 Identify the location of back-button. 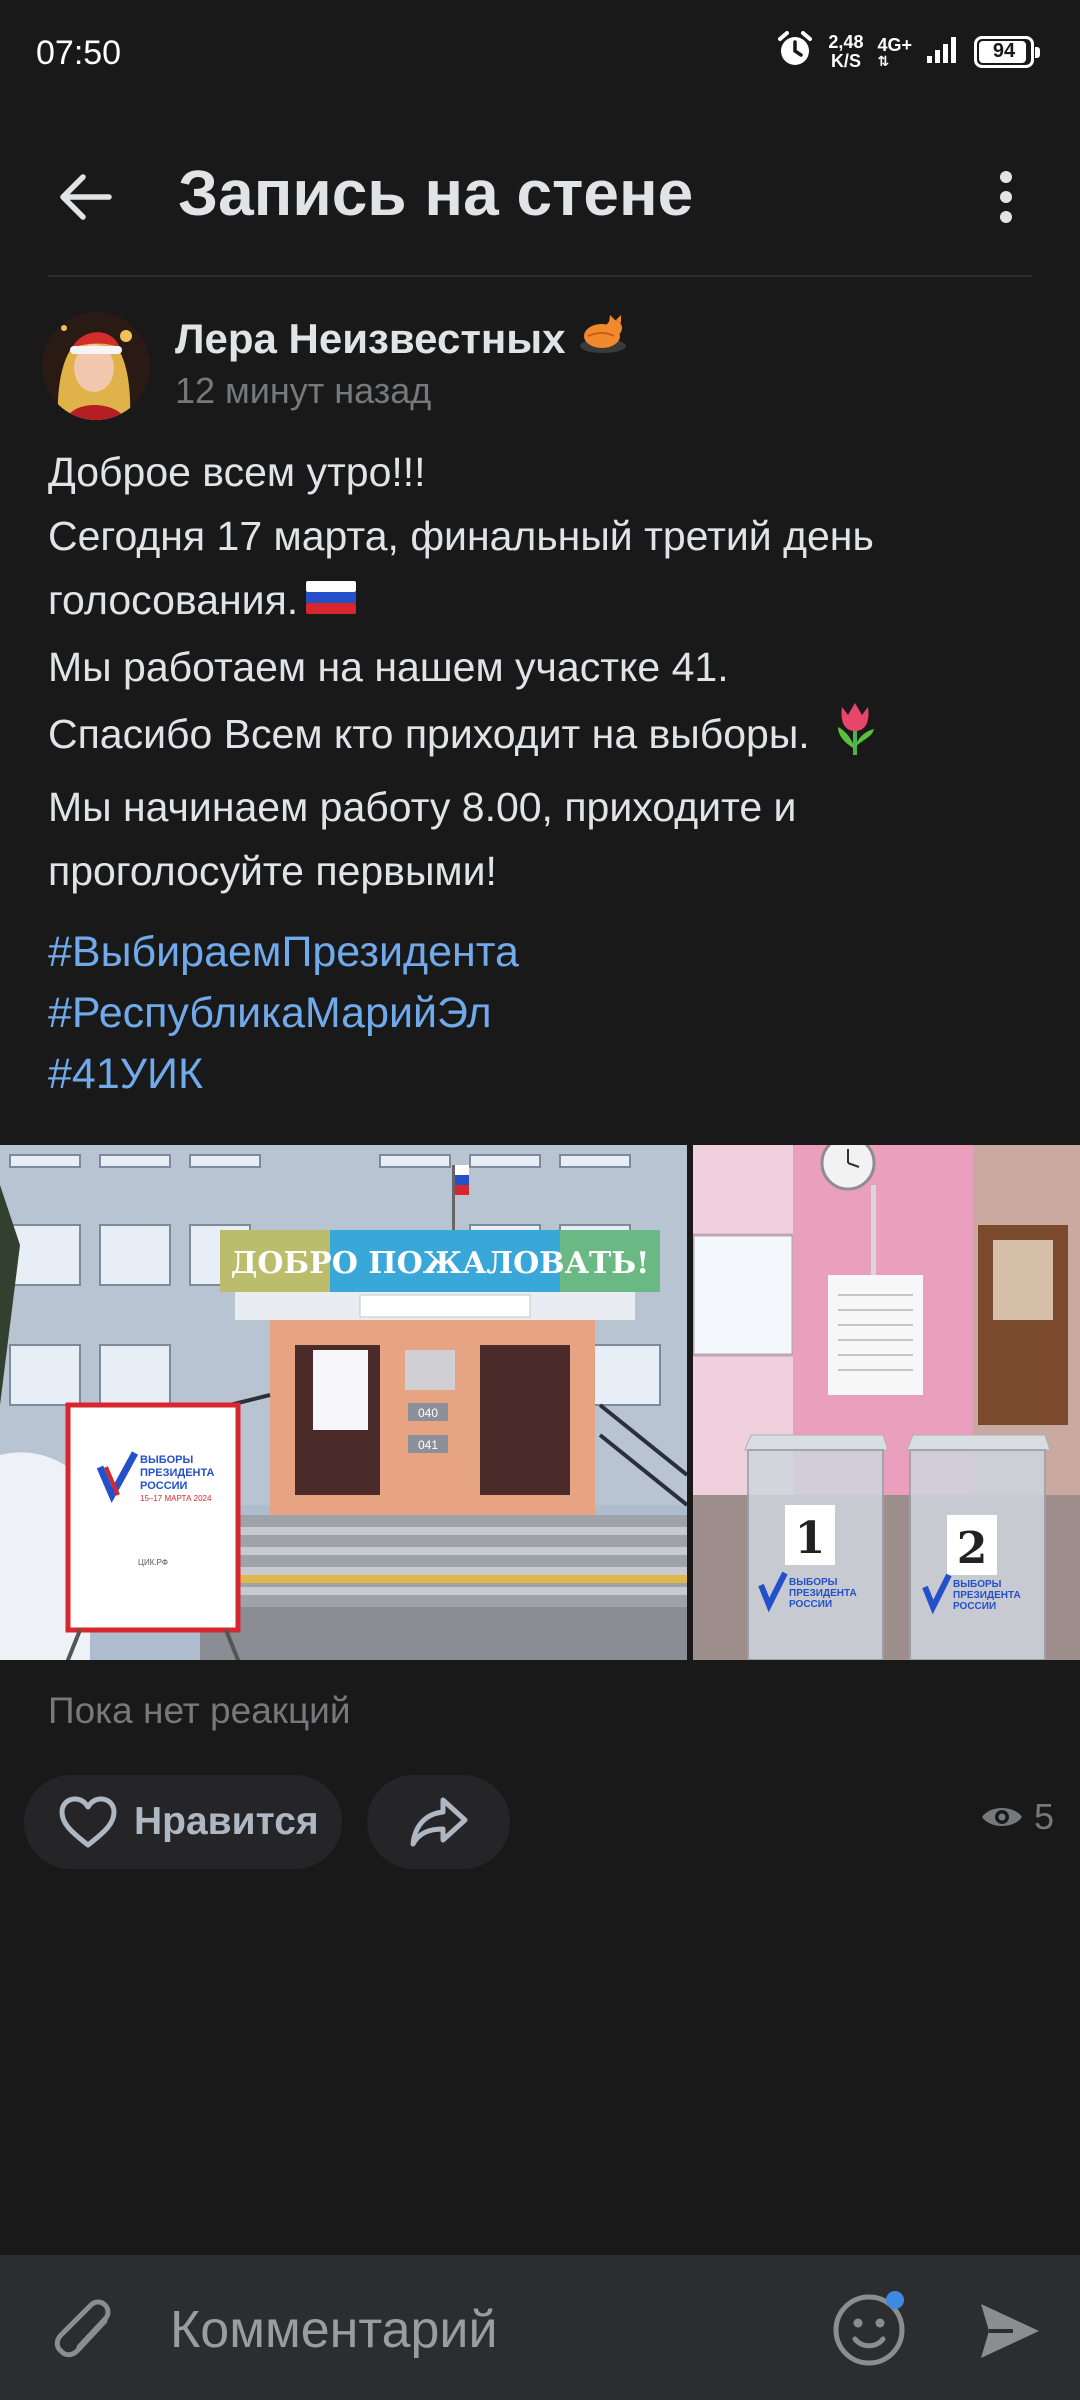
(85, 197).